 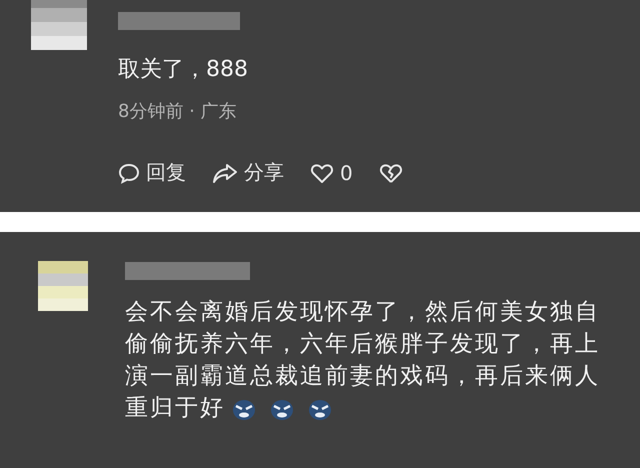 I want to click on heart-icon, so click(x=322, y=173).